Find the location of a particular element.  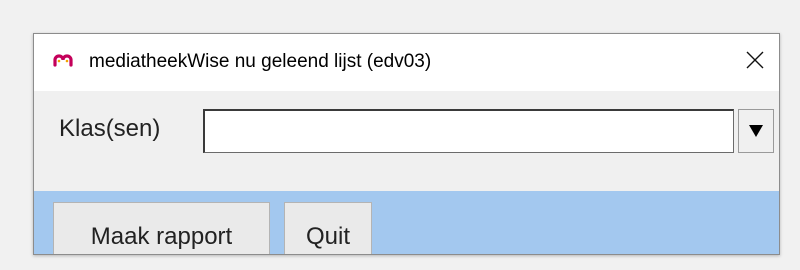

mediatheekwise-logo-icon is located at coordinates (63, 60).